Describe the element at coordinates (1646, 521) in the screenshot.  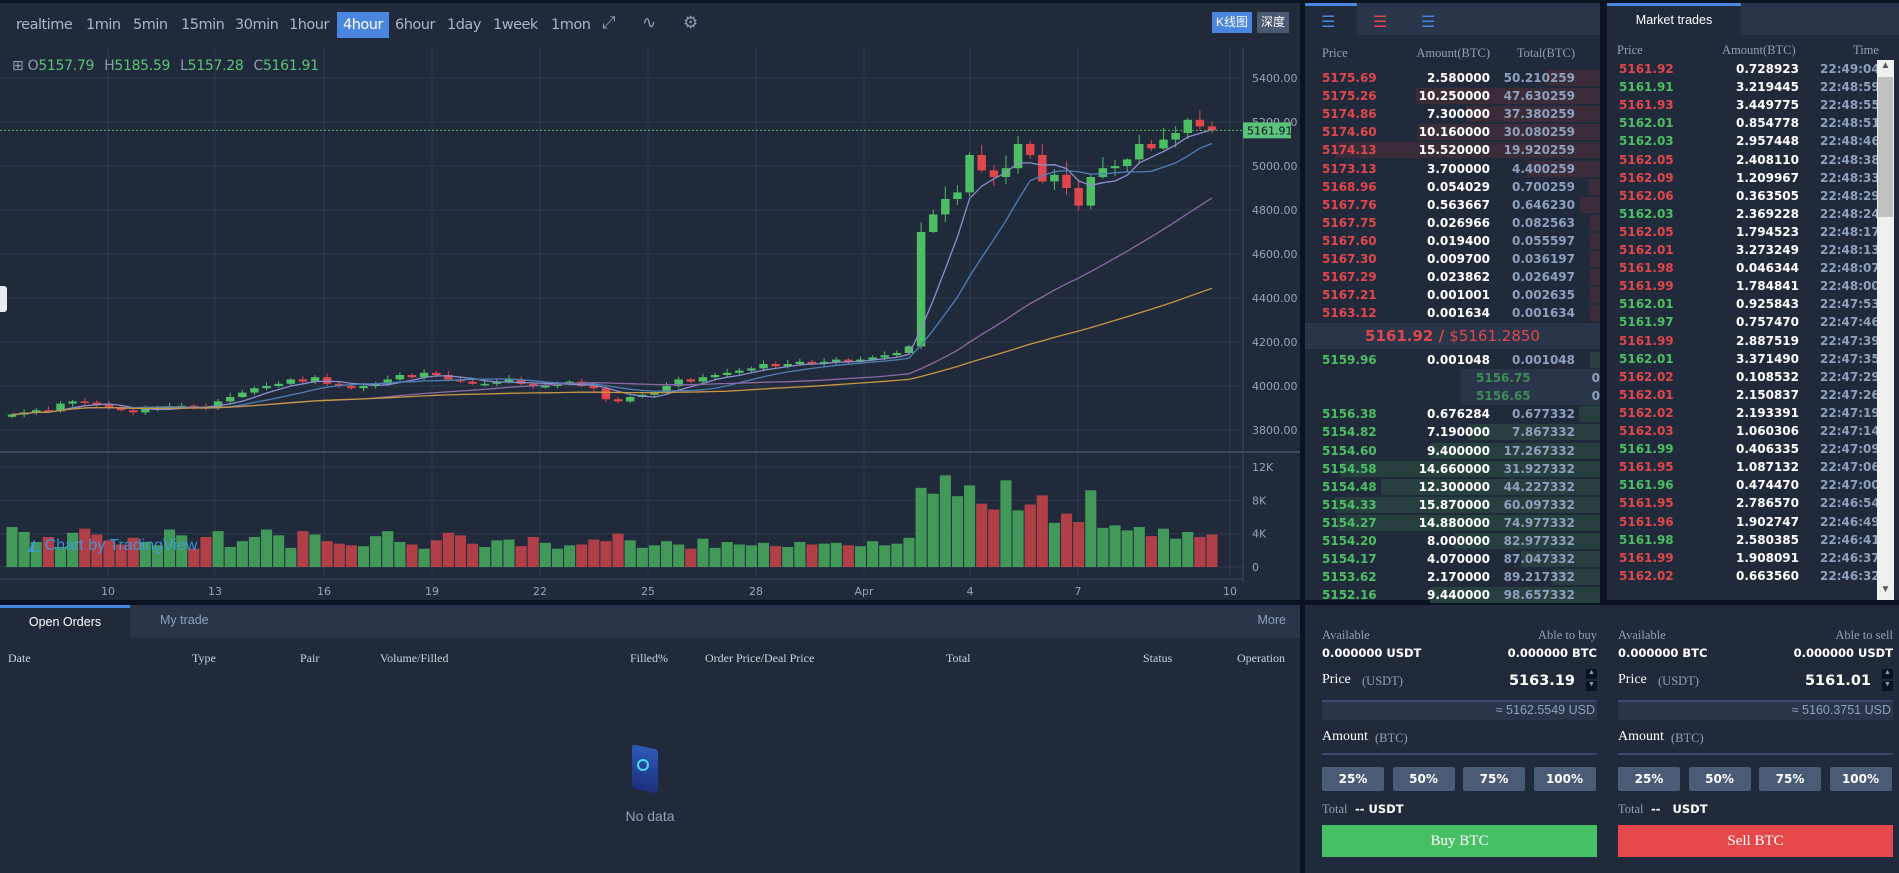
I see `trade-price: 5161.96` at that location.